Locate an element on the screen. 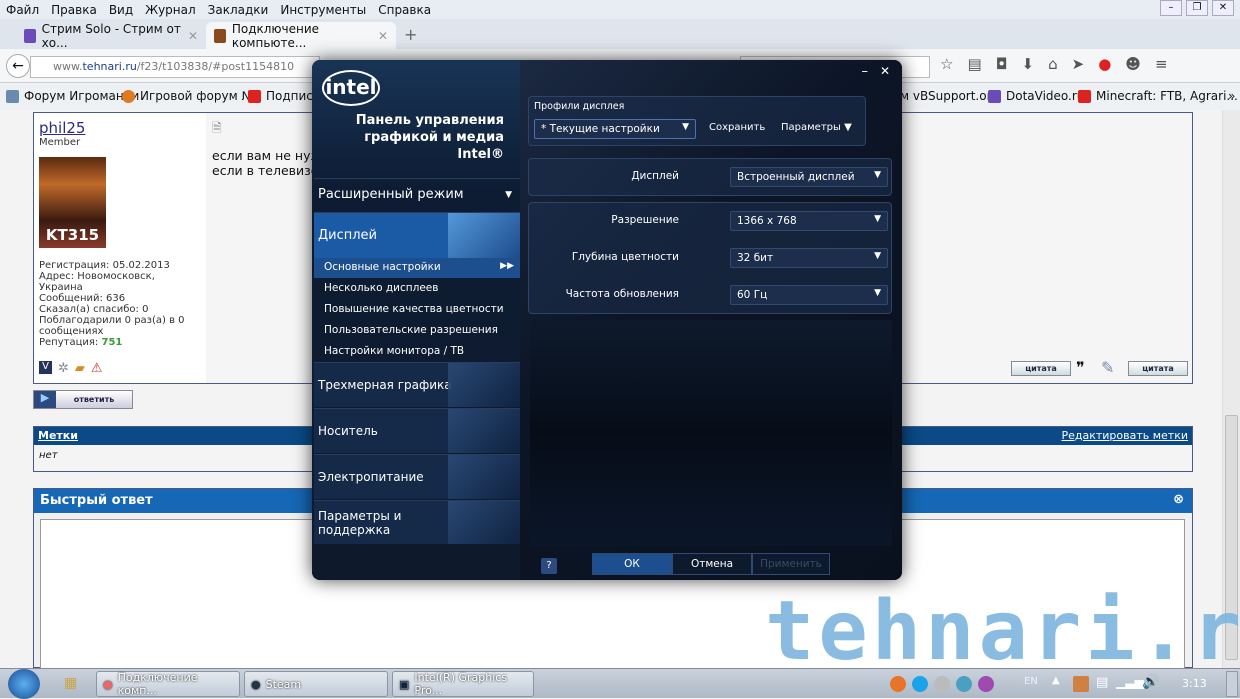 This screenshot has height=699, width=1240. chat-icon: ☻ is located at coordinates (1133, 64).